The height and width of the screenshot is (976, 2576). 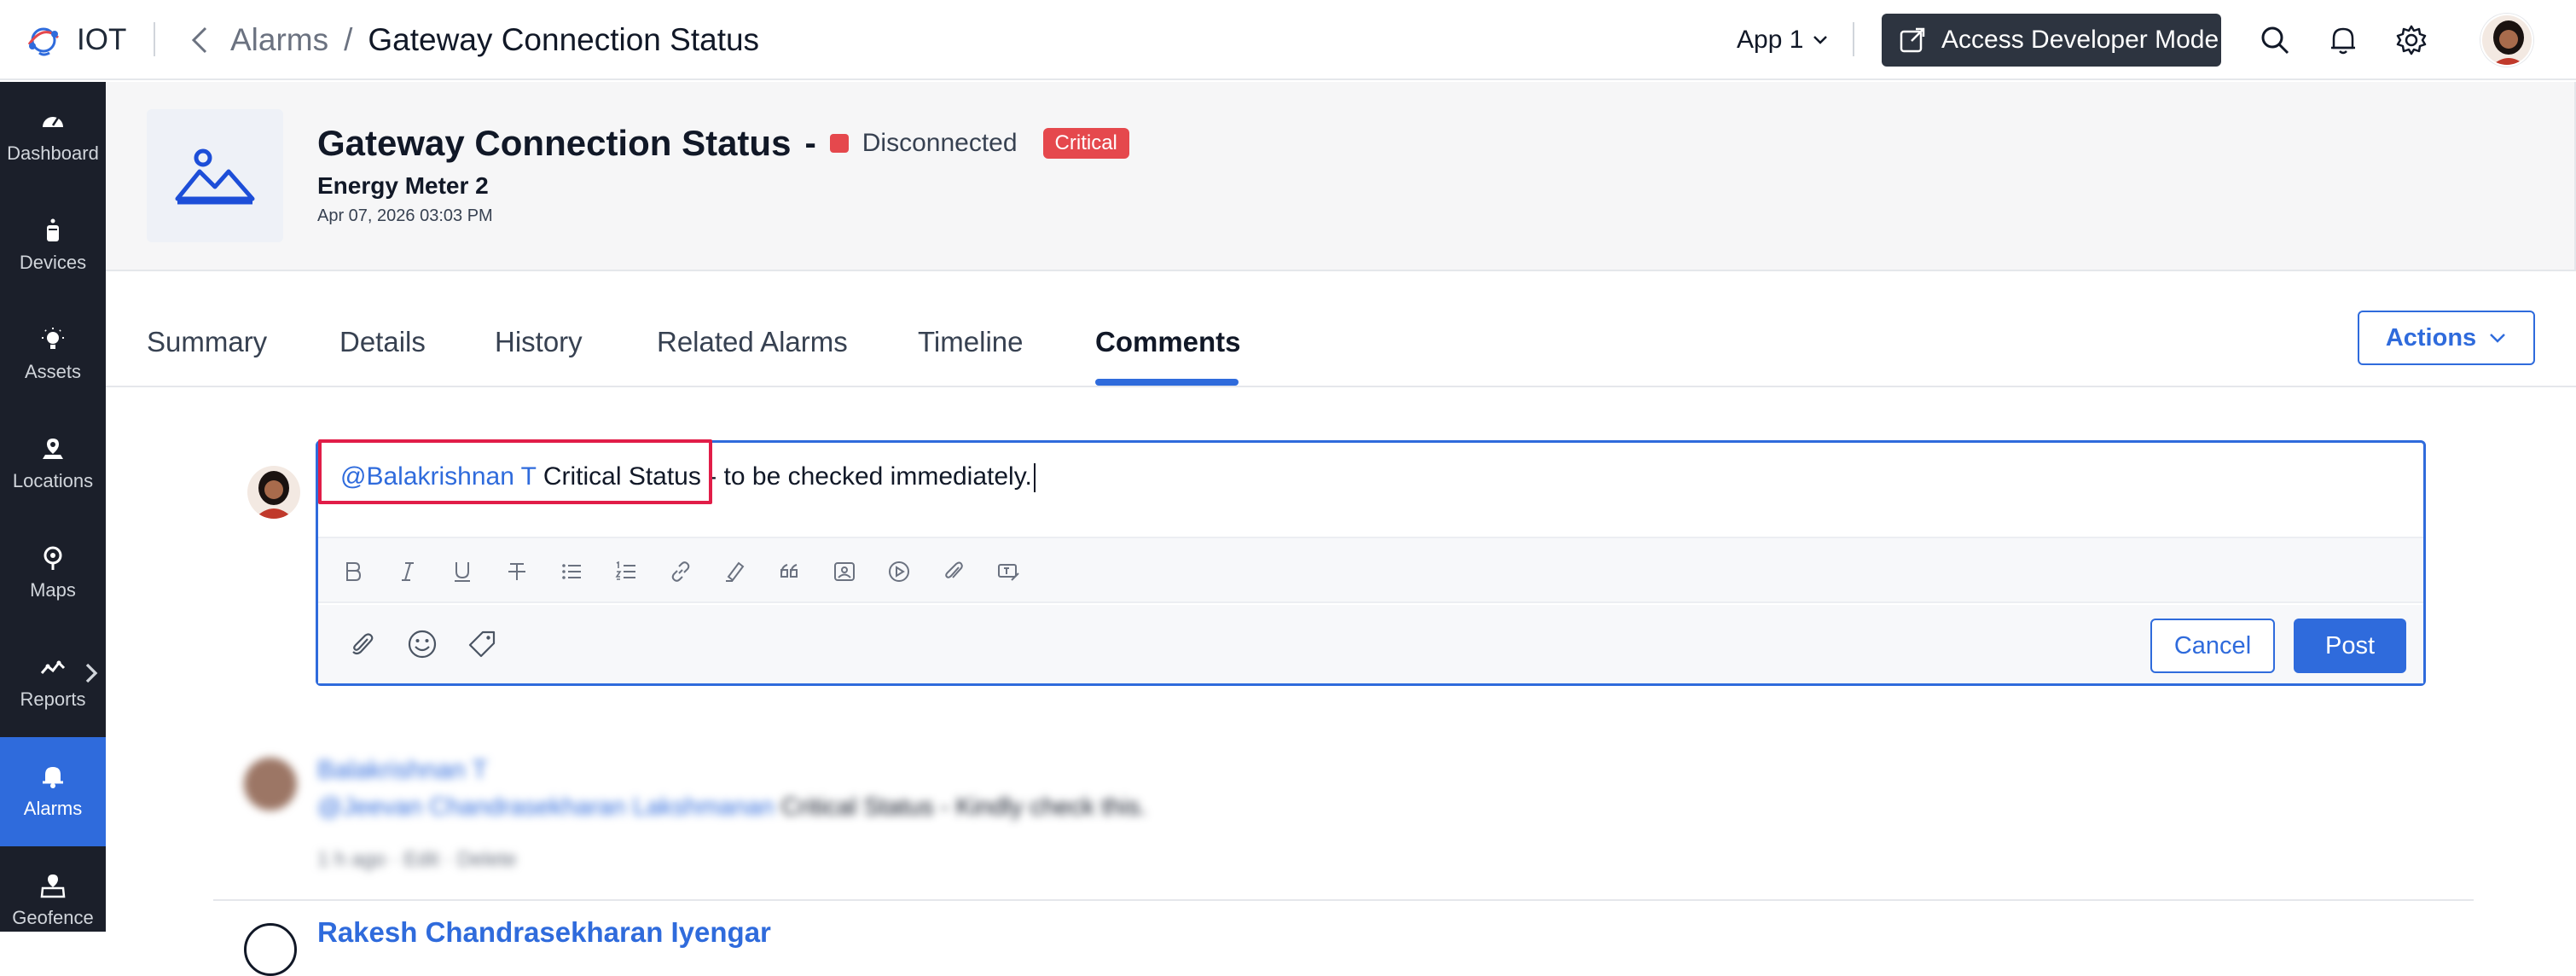 I want to click on notifications-button, so click(x=2343, y=40).